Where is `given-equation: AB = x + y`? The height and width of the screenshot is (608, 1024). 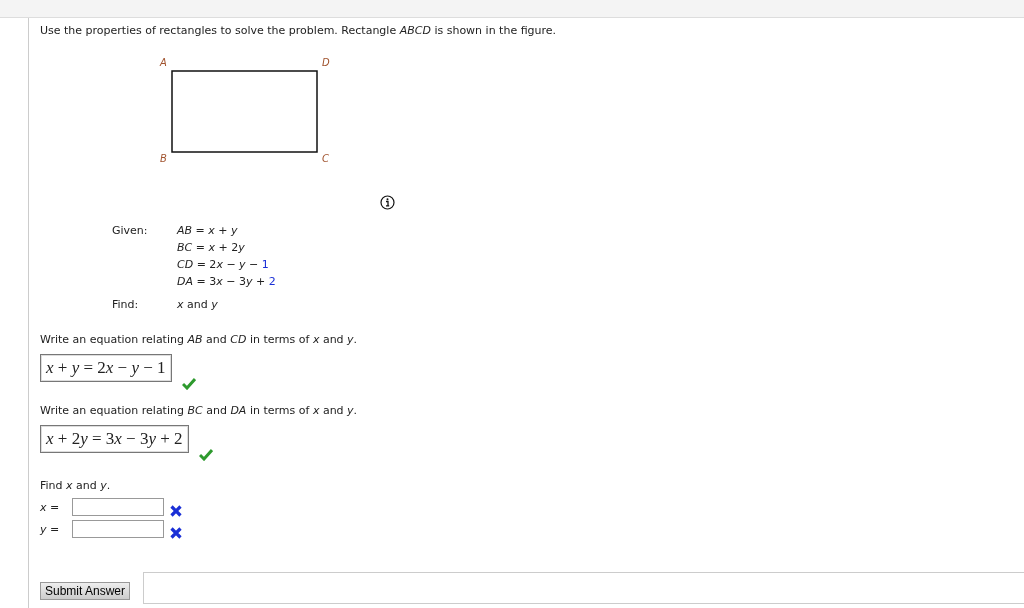 given-equation: AB = x + y is located at coordinates (208, 230).